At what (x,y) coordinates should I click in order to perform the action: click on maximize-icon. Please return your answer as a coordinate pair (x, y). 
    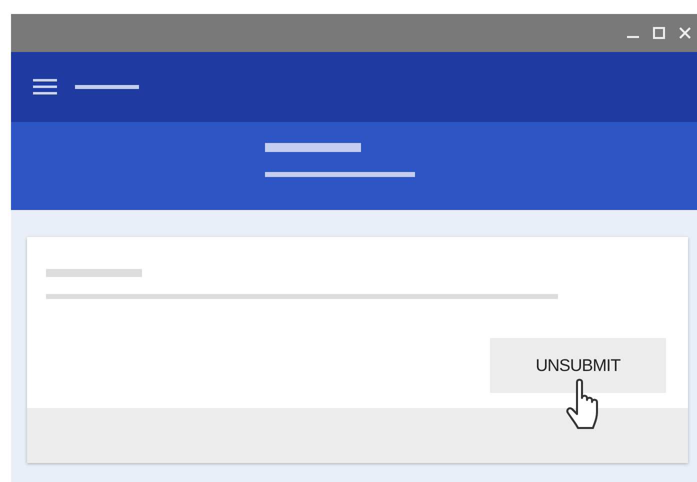
    Looking at the image, I should click on (659, 33).